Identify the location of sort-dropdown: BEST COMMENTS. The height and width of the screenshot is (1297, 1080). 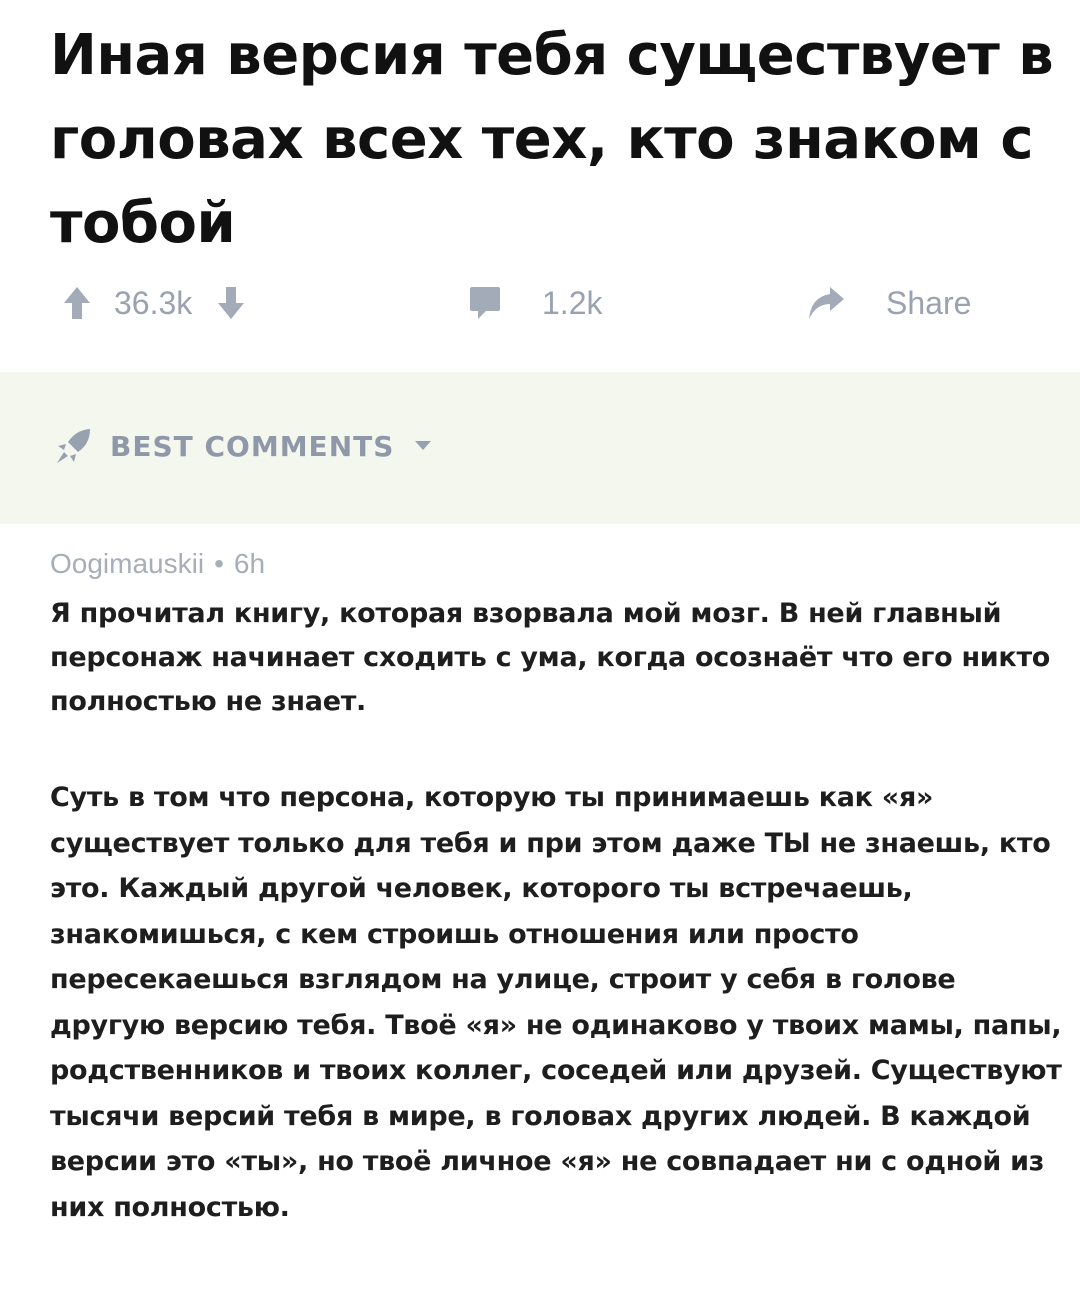
(243, 446).